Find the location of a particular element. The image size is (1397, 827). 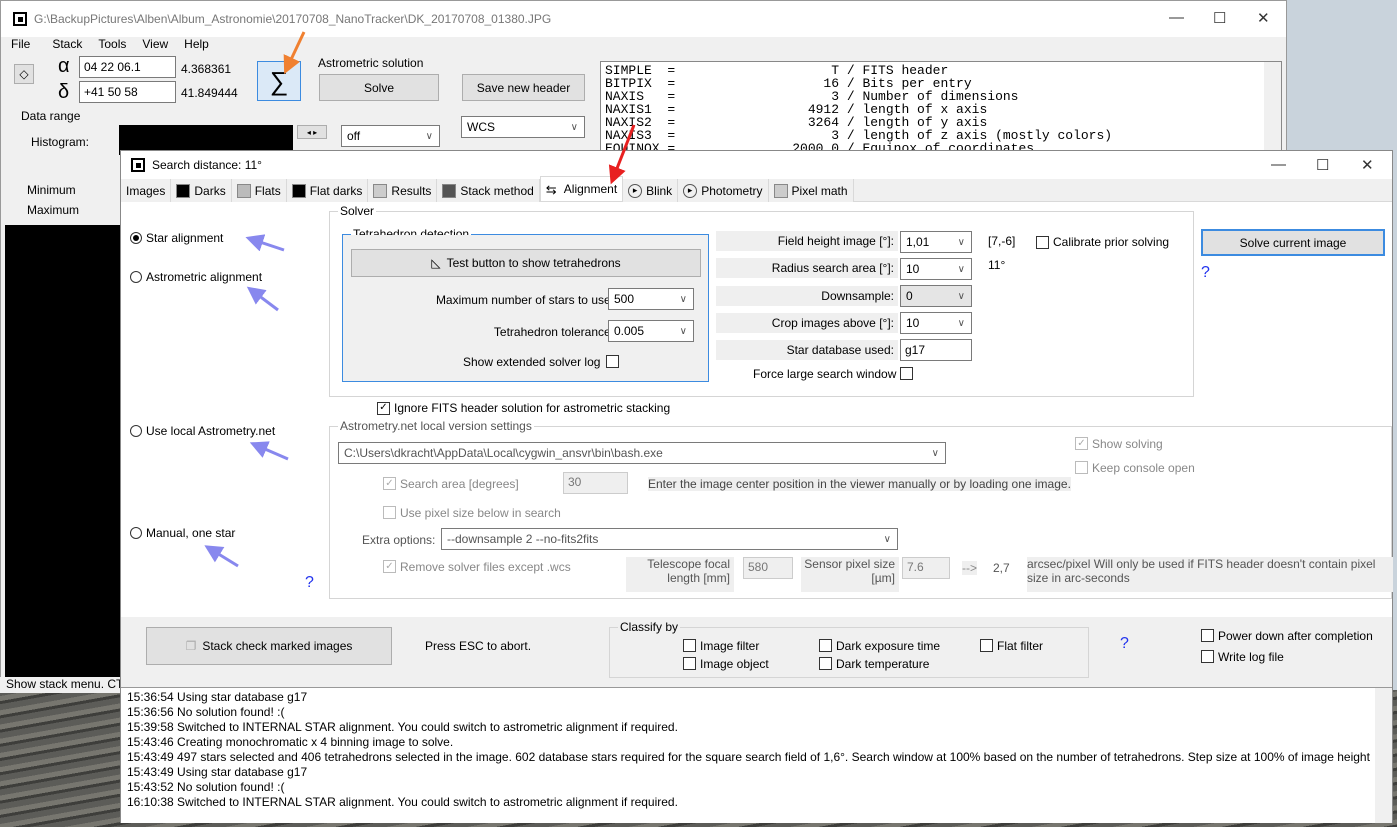

maximum-label: Maximum is located at coordinates (53, 210).